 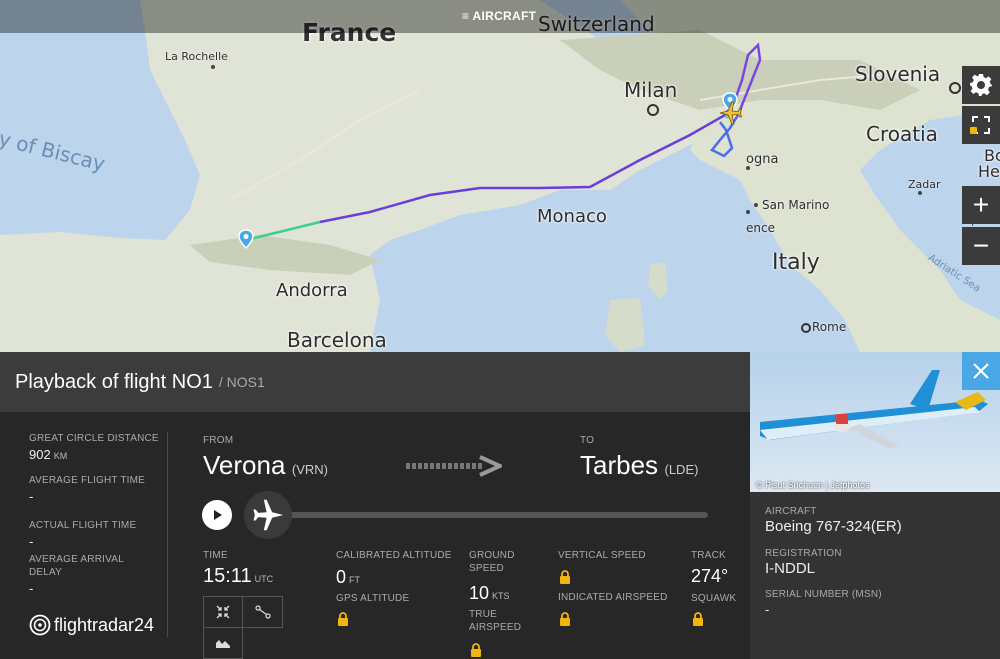 What do you see at coordinates (375, 382) in the screenshot?
I see `panel-header: Playback of flight NO1 / NOS1` at bounding box center [375, 382].